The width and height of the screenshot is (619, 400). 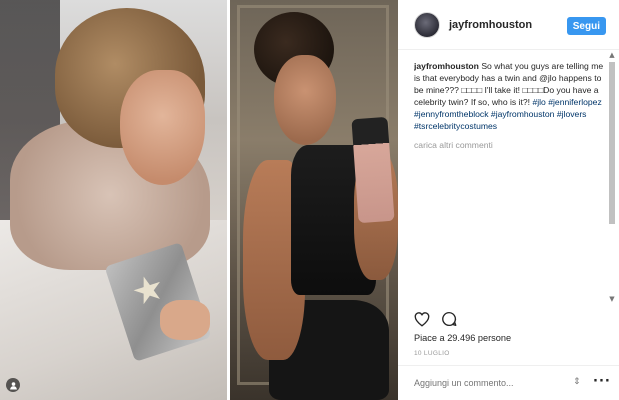 What do you see at coordinates (432, 353) in the screenshot?
I see `post-date: 10 LUGLIO` at bounding box center [432, 353].